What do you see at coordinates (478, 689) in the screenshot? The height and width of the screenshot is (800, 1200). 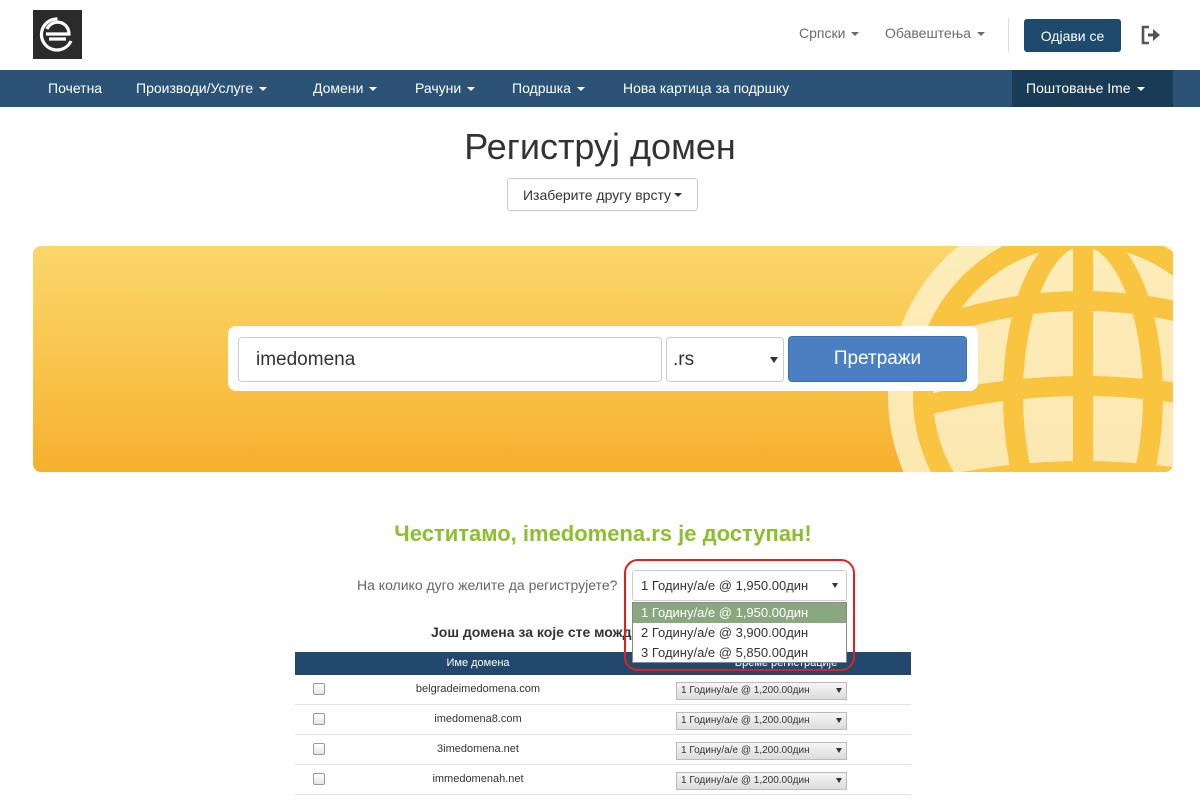 I see `domain-name: belgradeimedomena.com` at bounding box center [478, 689].